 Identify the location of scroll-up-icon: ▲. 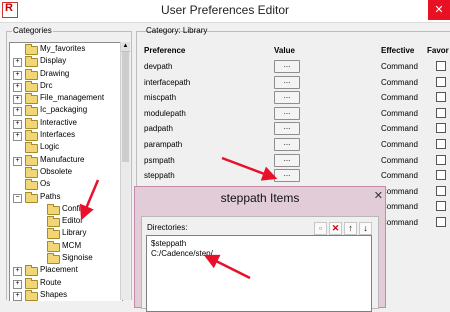
(125, 47).